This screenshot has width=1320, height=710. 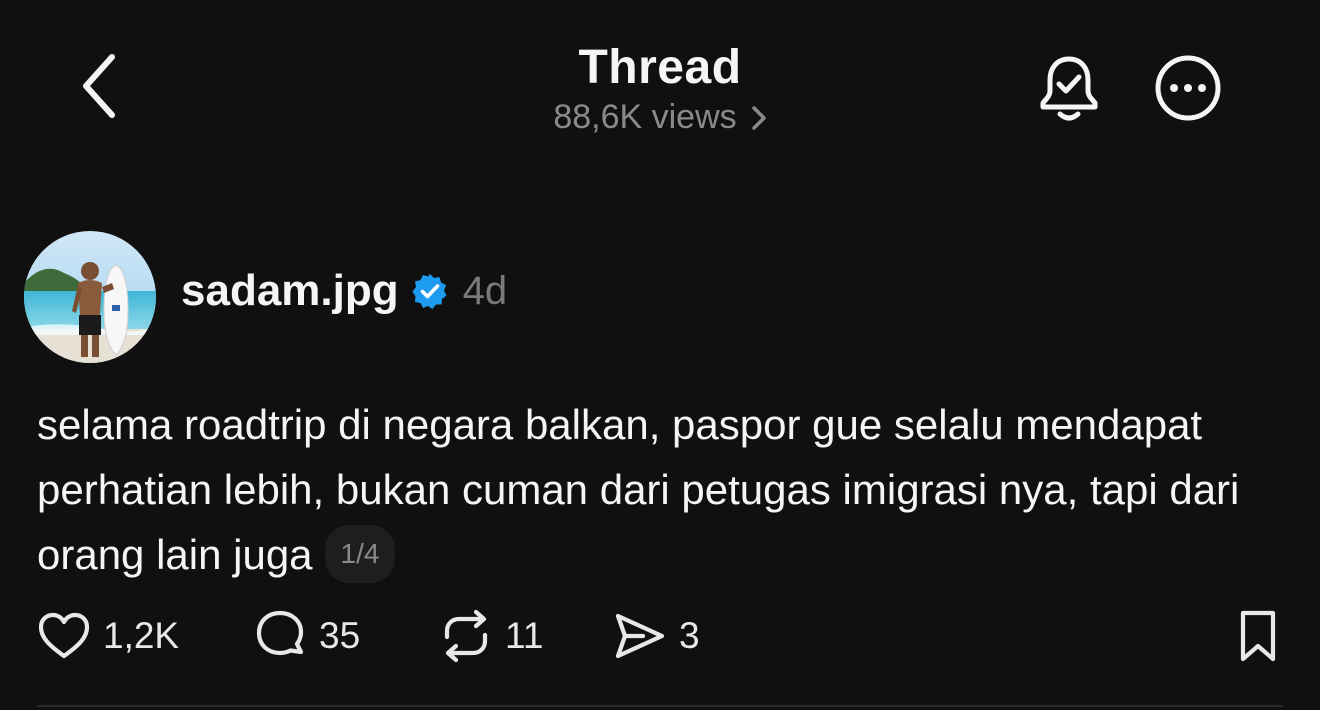 I want to click on more-button, so click(x=1188, y=88).